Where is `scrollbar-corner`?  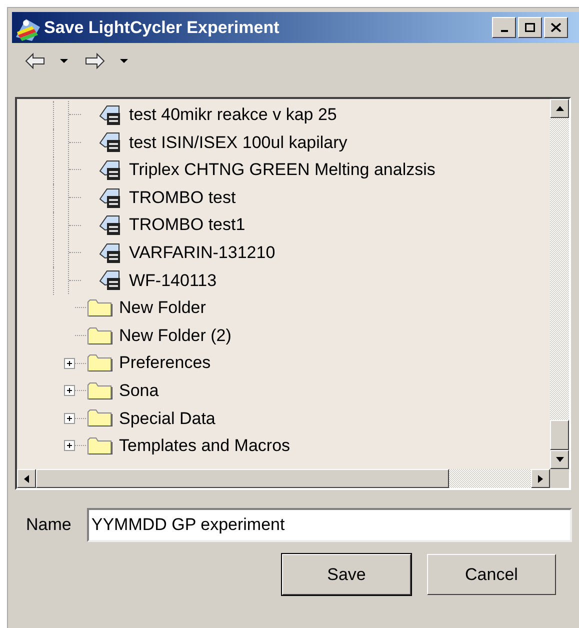
scrollbar-corner is located at coordinates (559, 478).